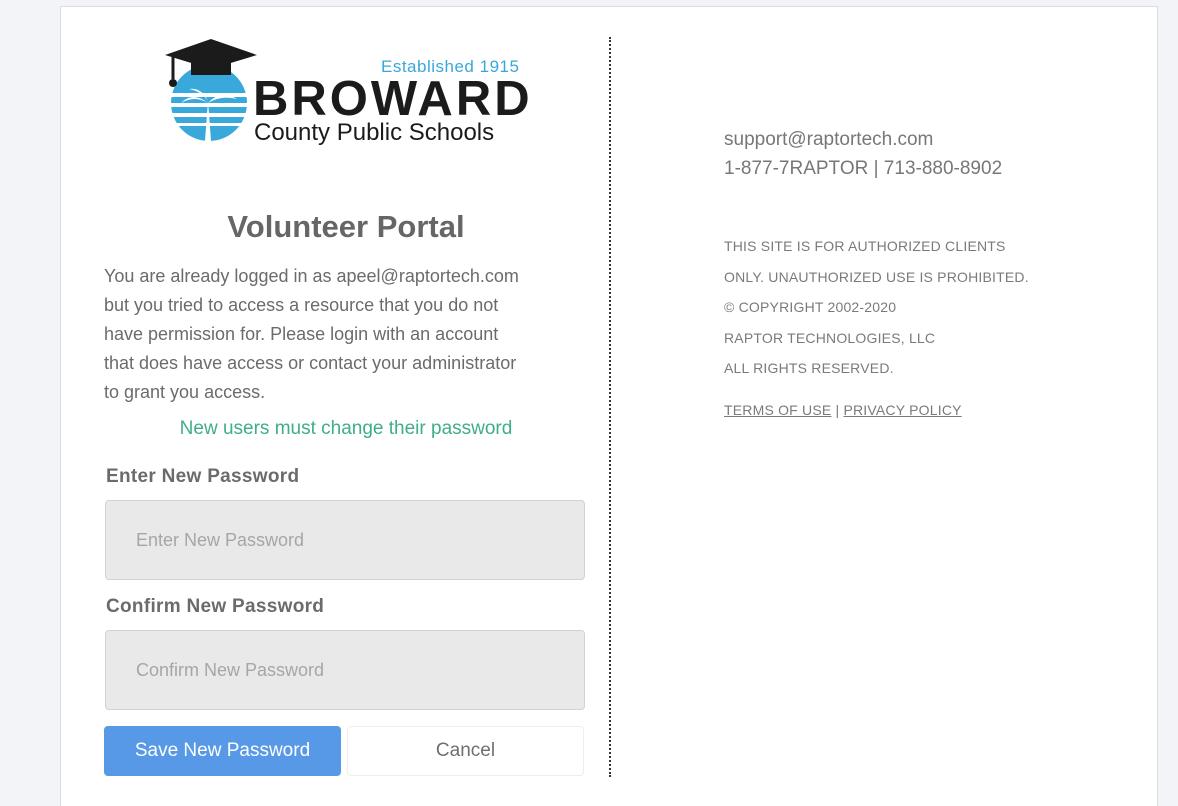 The height and width of the screenshot is (806, 1178). I want to click on legal-line: ALL RIGHTS RESERVED., so click(809, 368).